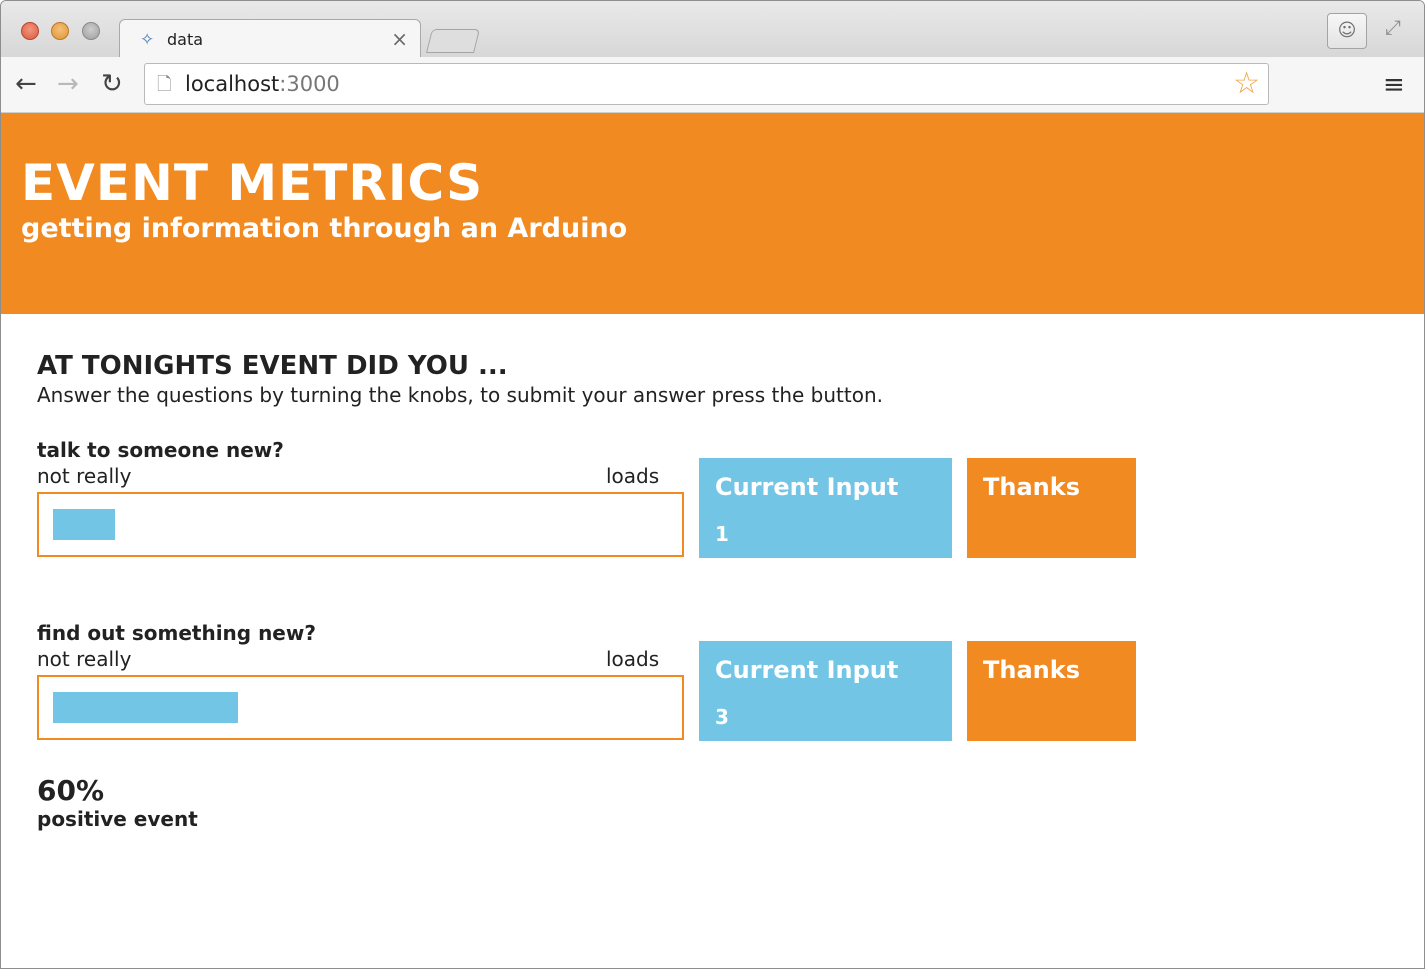  What do you see at coordinates (185, 39) in the screenshot?
I see `tab-title: data` at bounding box center [185, 39].